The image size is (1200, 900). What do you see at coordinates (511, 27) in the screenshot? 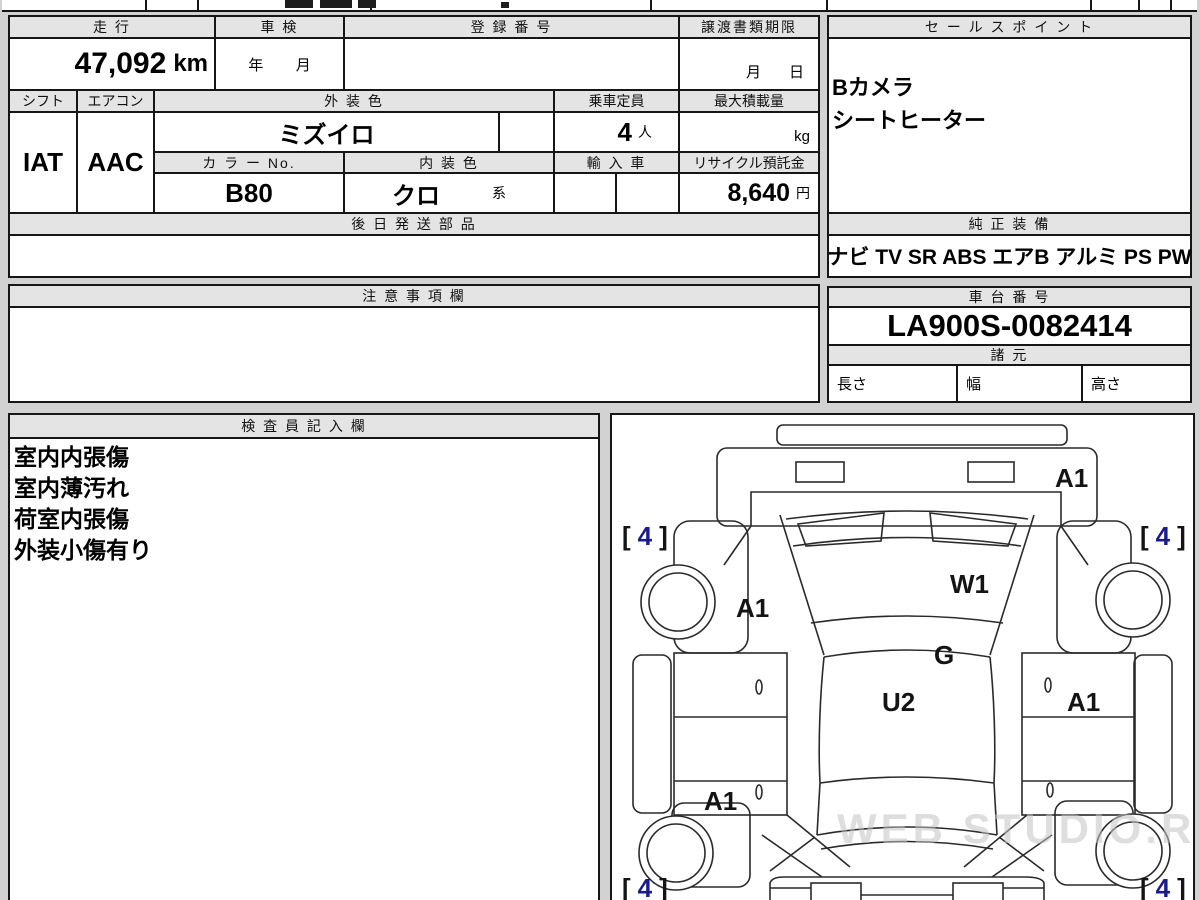
I see `registration-header: 登 録 番 号` at bounding box center [511, 27].